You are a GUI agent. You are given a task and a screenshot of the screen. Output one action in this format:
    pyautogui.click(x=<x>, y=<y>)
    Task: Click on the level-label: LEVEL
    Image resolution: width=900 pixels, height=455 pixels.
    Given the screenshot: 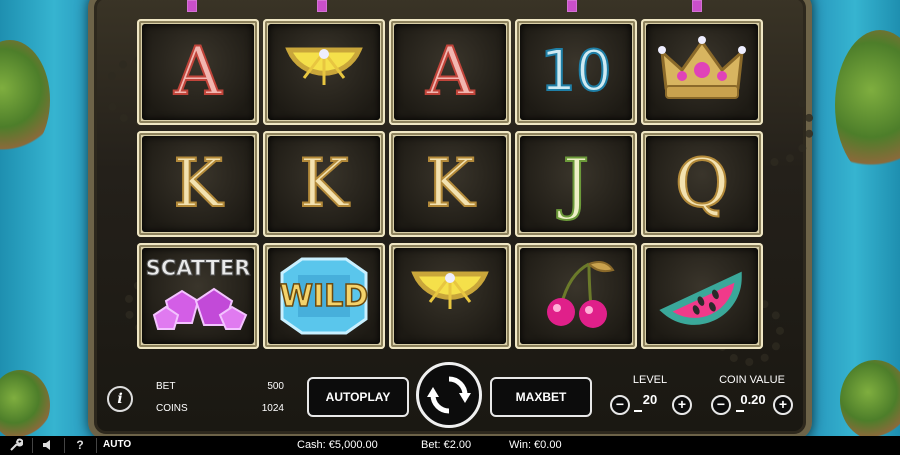 What is the action you would take?
    pyautogui.click(x=650, y=380)
    